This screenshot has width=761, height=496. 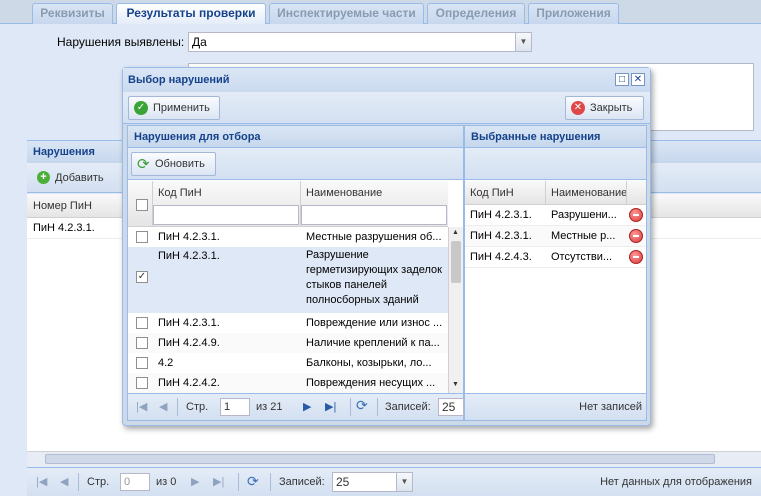 I want to click on records-label: Записей:, so click(x=408, y=407).